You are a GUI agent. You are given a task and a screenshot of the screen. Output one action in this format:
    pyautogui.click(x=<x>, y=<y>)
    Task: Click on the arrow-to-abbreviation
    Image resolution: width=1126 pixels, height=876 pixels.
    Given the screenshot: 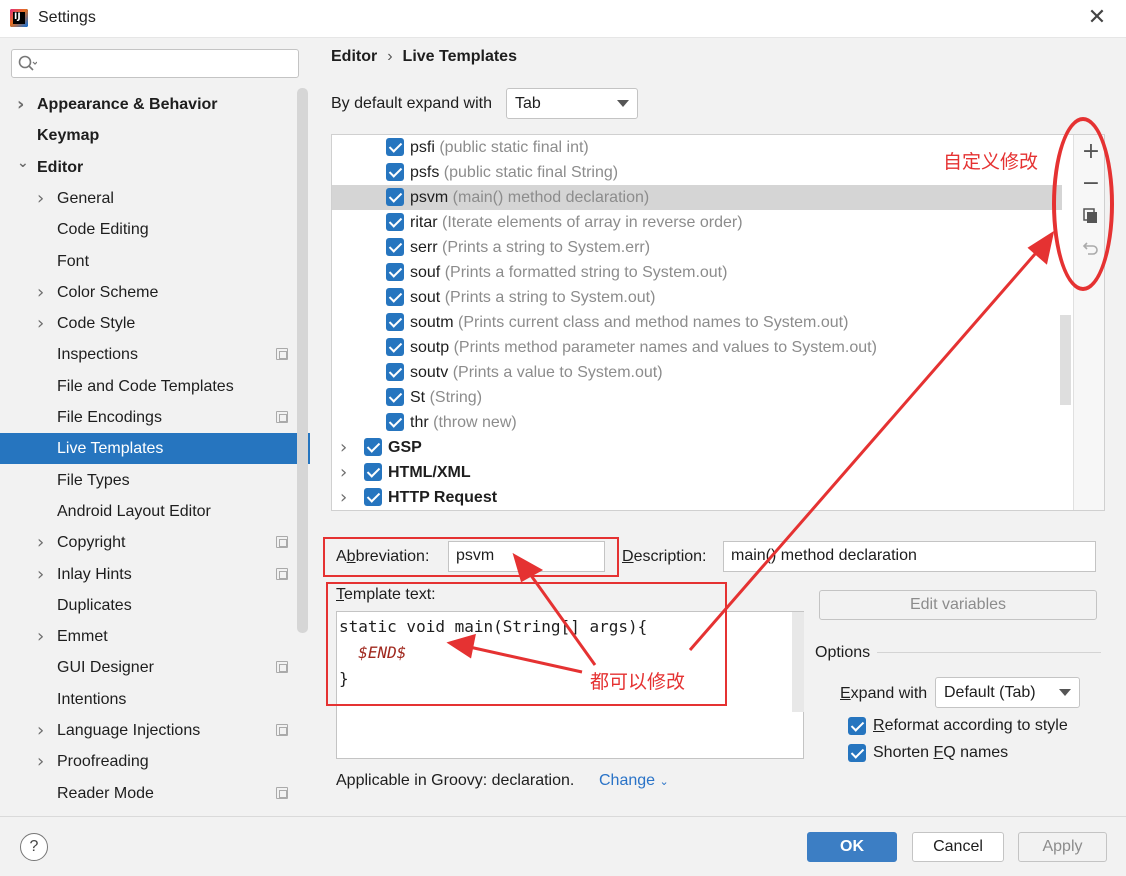 What is the action you would take?
    pyautogui.click(x=560, y=616)
    